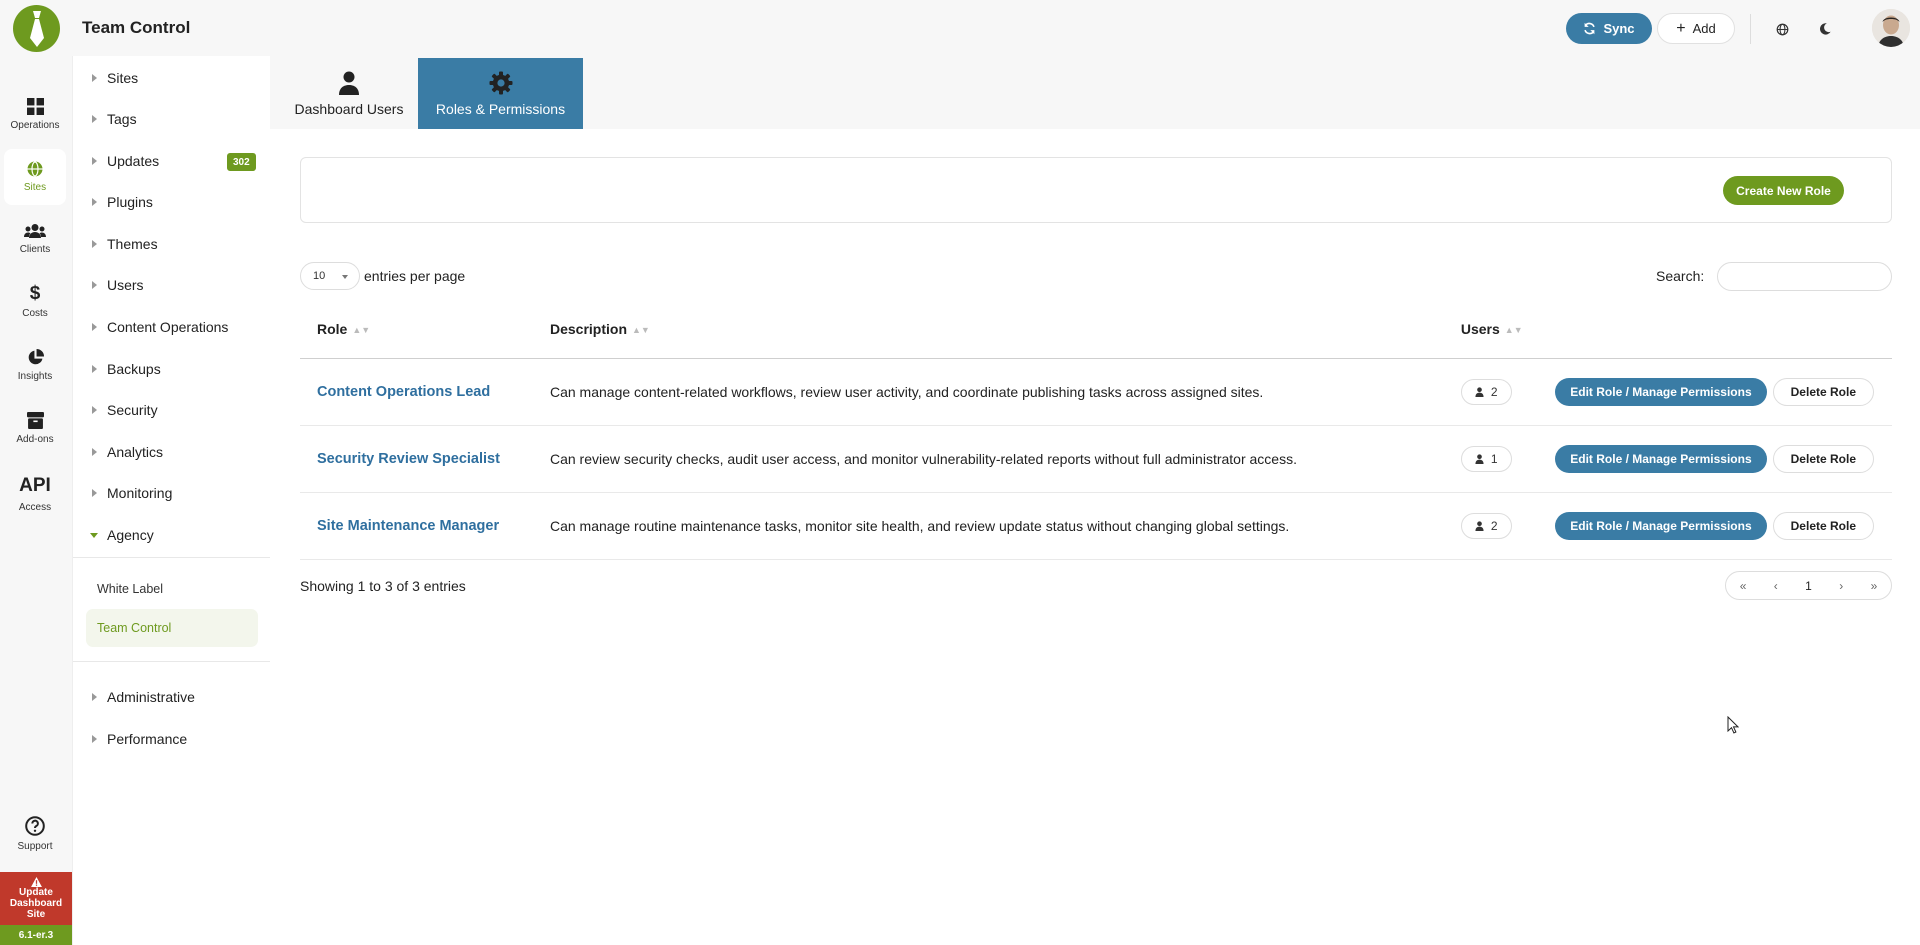  I want to click on update-dashboard-button: Update Dashboard Site, so click(36, 898).